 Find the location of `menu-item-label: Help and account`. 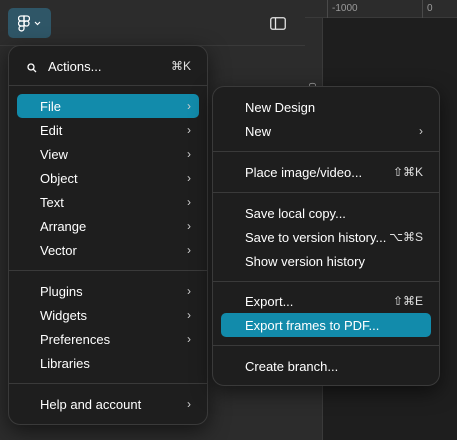

menu-item-label: Help and account is located at coordinates (91, 404).